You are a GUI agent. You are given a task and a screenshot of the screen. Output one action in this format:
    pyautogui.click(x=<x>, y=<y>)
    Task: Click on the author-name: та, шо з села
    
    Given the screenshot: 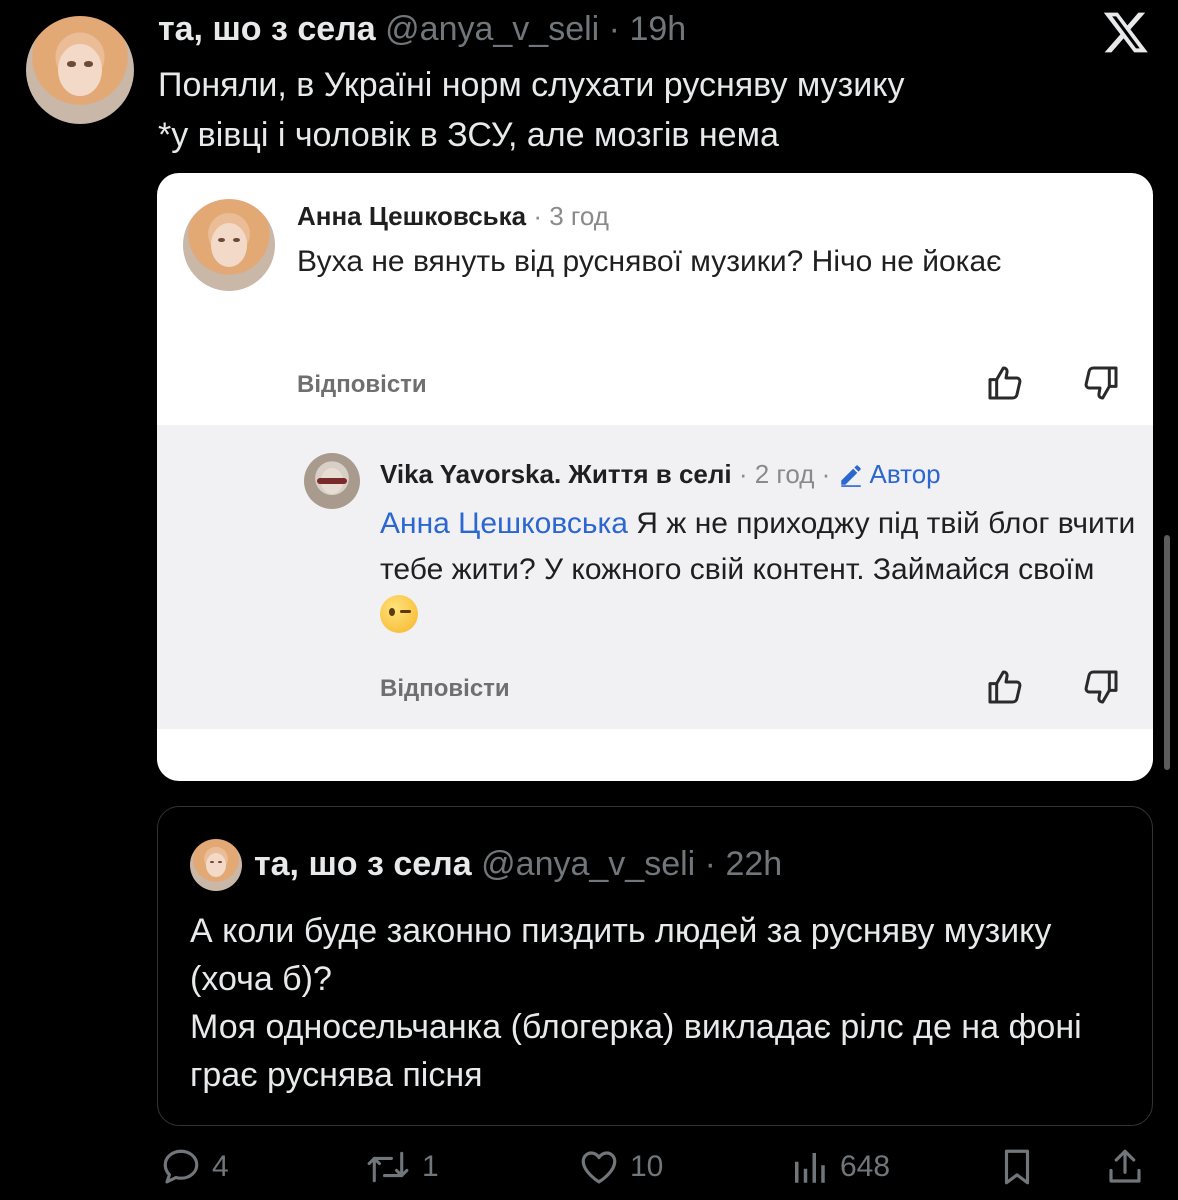 What is the action you would take?
    pyautogui.click(x=267, y=29)
    